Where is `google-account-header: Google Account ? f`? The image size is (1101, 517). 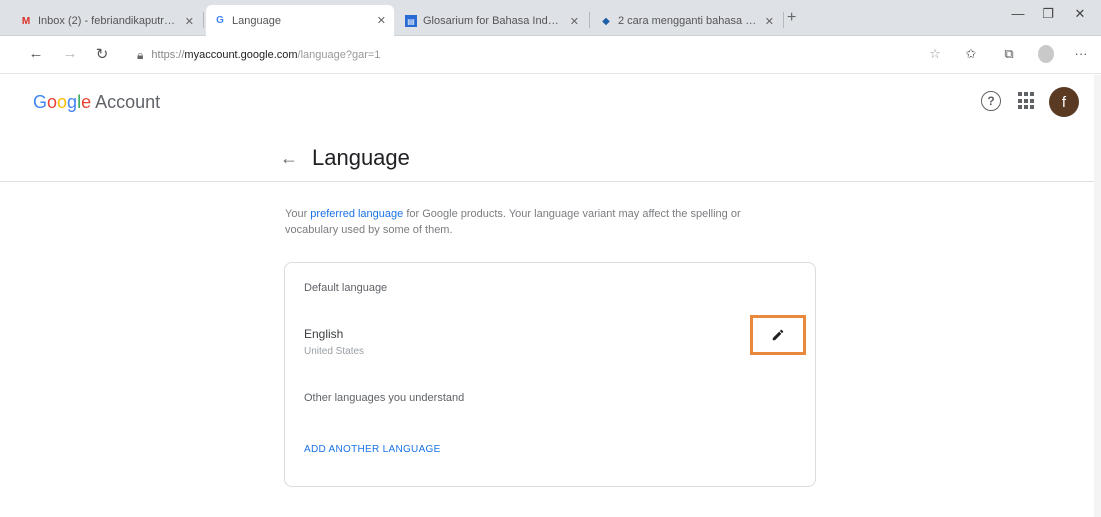 google-account-header: Google Account ? f is located at coordinates (550, 105).